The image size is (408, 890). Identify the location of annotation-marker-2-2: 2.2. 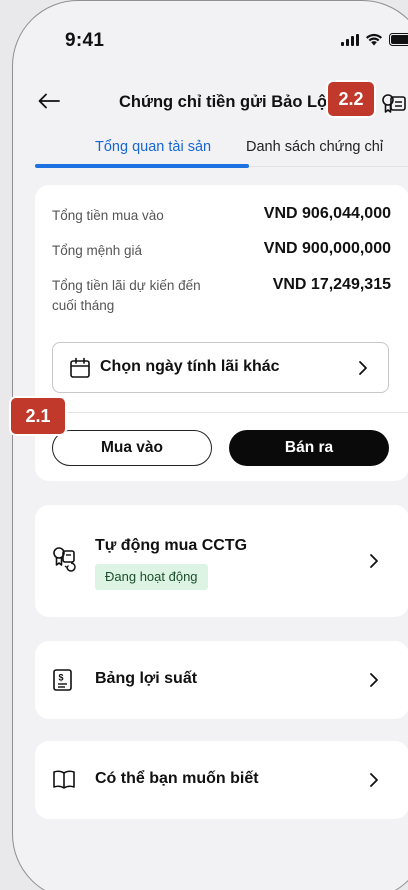
(351, 99).